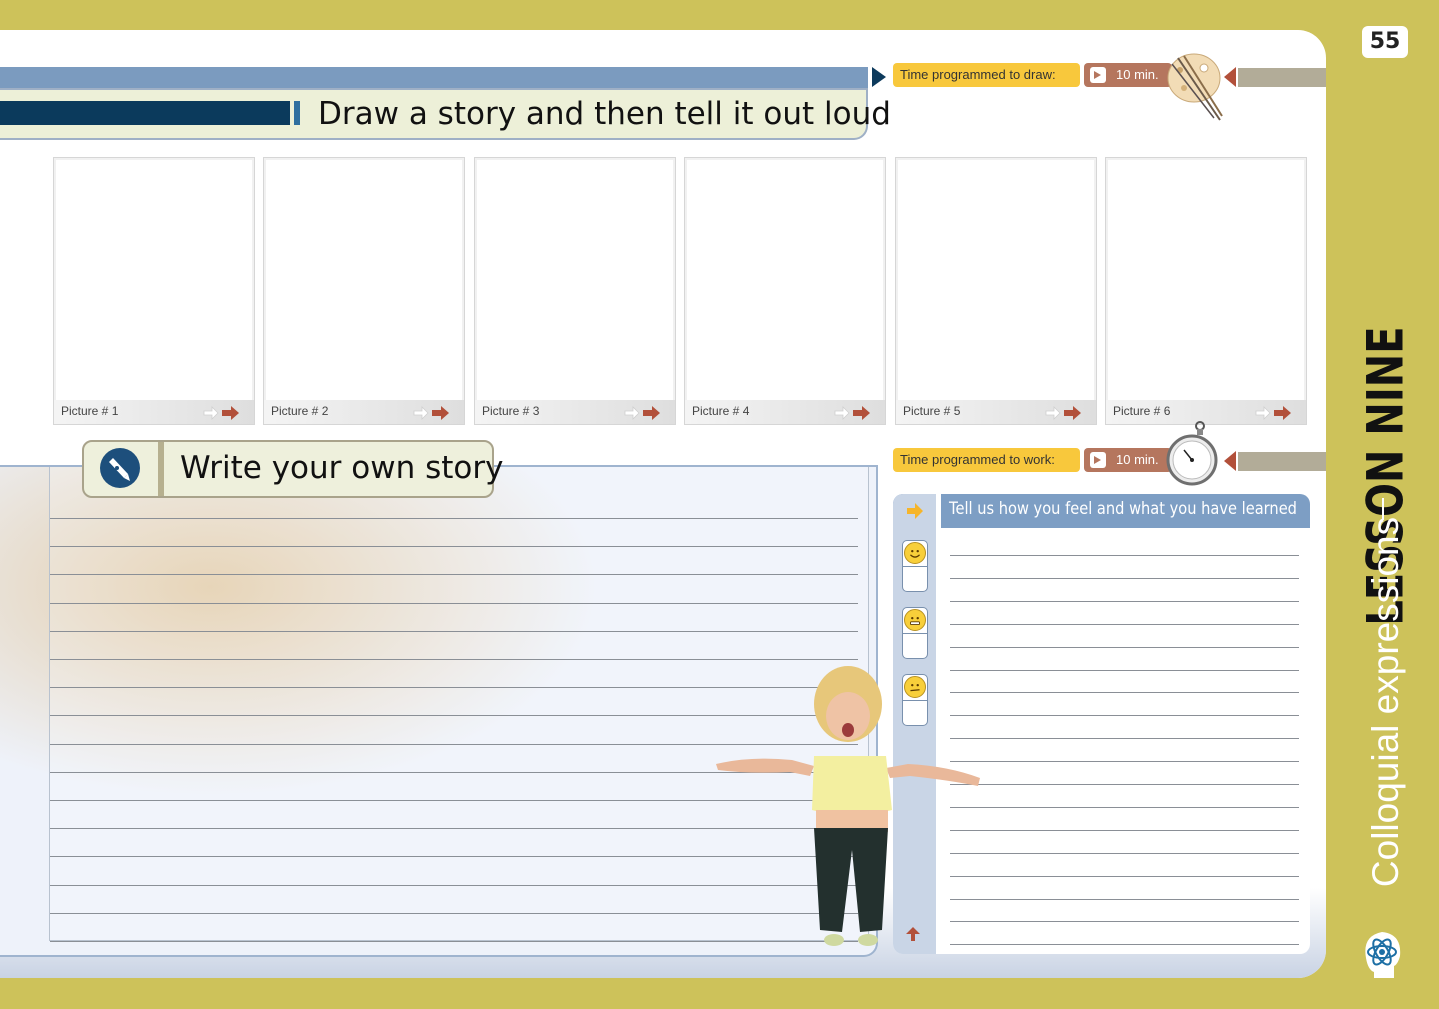 The width and height of the screenshot is (1439, 1009). What do you see at coordinates (932, 411) in the screenshot?
I see `picture-label: Picture # 5` at bounding box center [932, 411].